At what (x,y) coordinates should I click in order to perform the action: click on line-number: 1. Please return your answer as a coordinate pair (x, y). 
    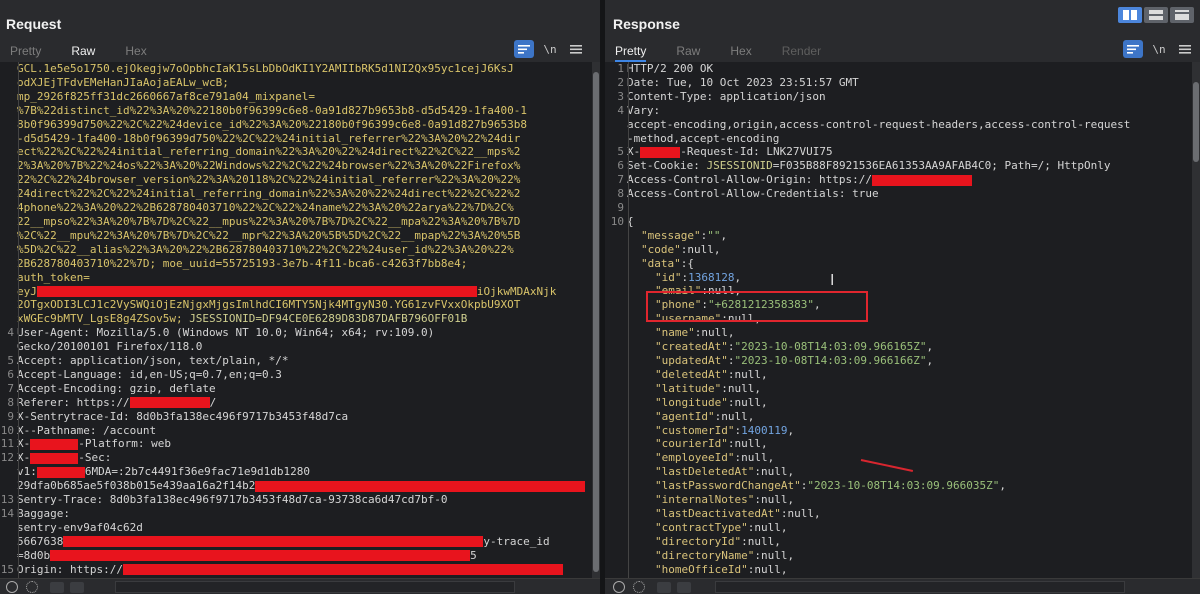
    Looking at the image, I should click on (620, 68).